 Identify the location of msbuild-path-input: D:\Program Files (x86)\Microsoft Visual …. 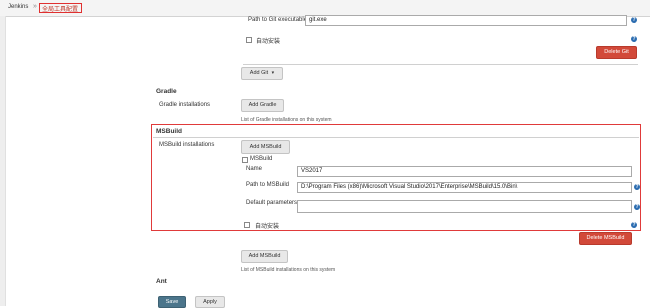
(464, 187).